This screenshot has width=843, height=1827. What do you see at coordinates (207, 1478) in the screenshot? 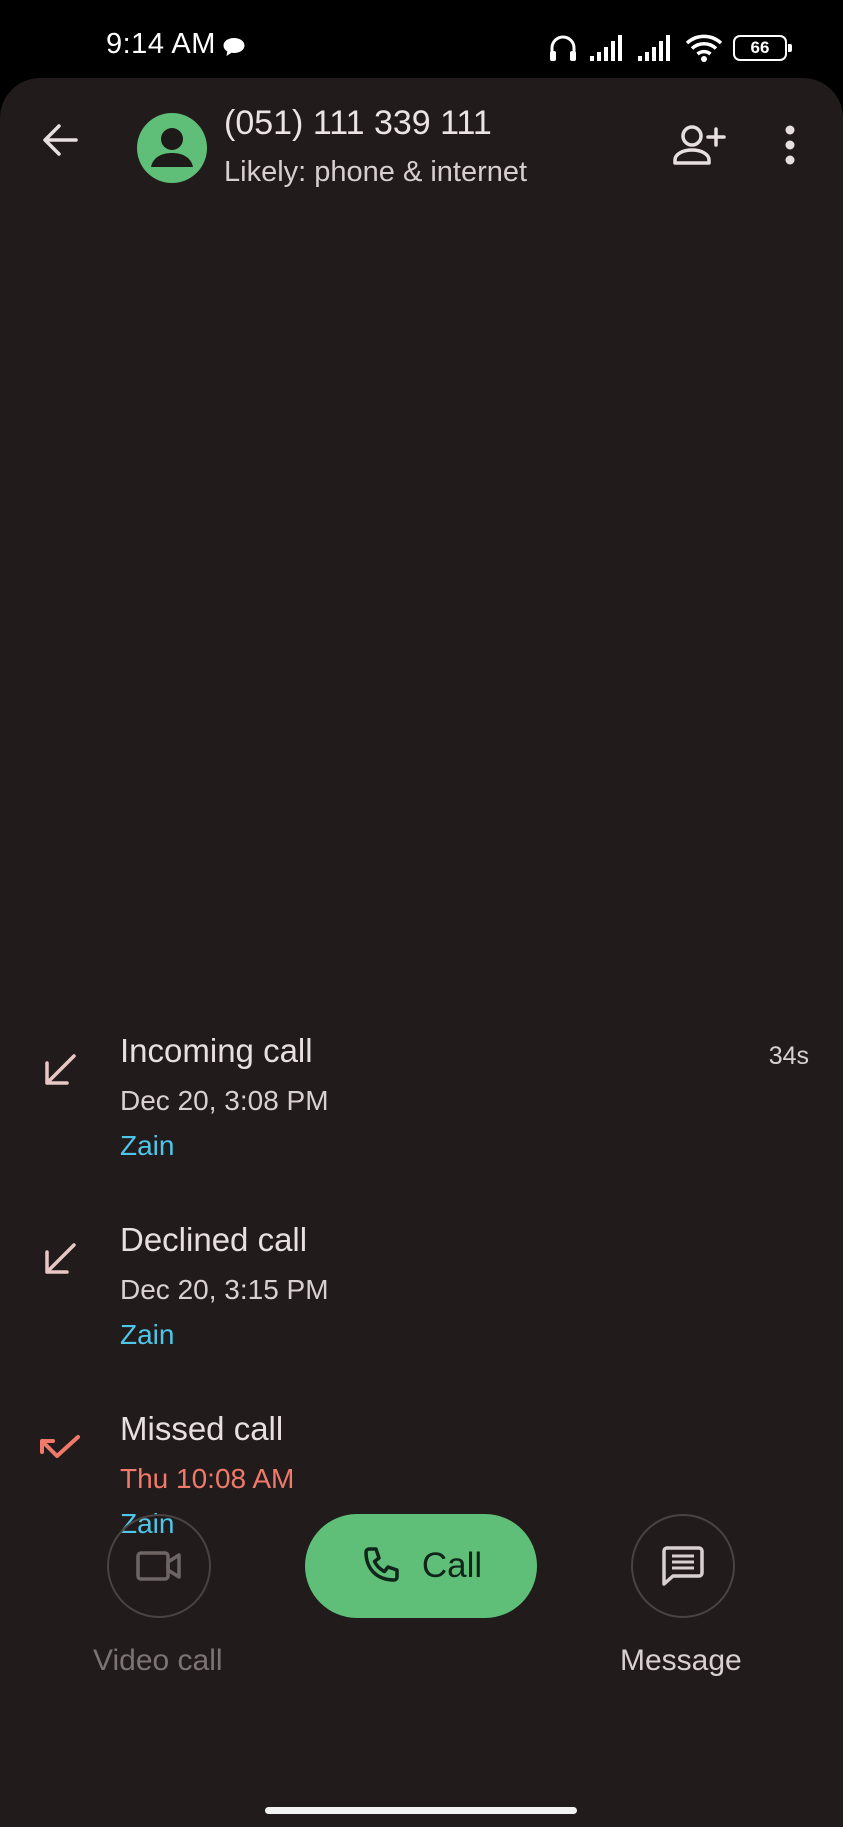
I see `call-time: Thu 10:08 AM` at bounding box center [207, 1478].